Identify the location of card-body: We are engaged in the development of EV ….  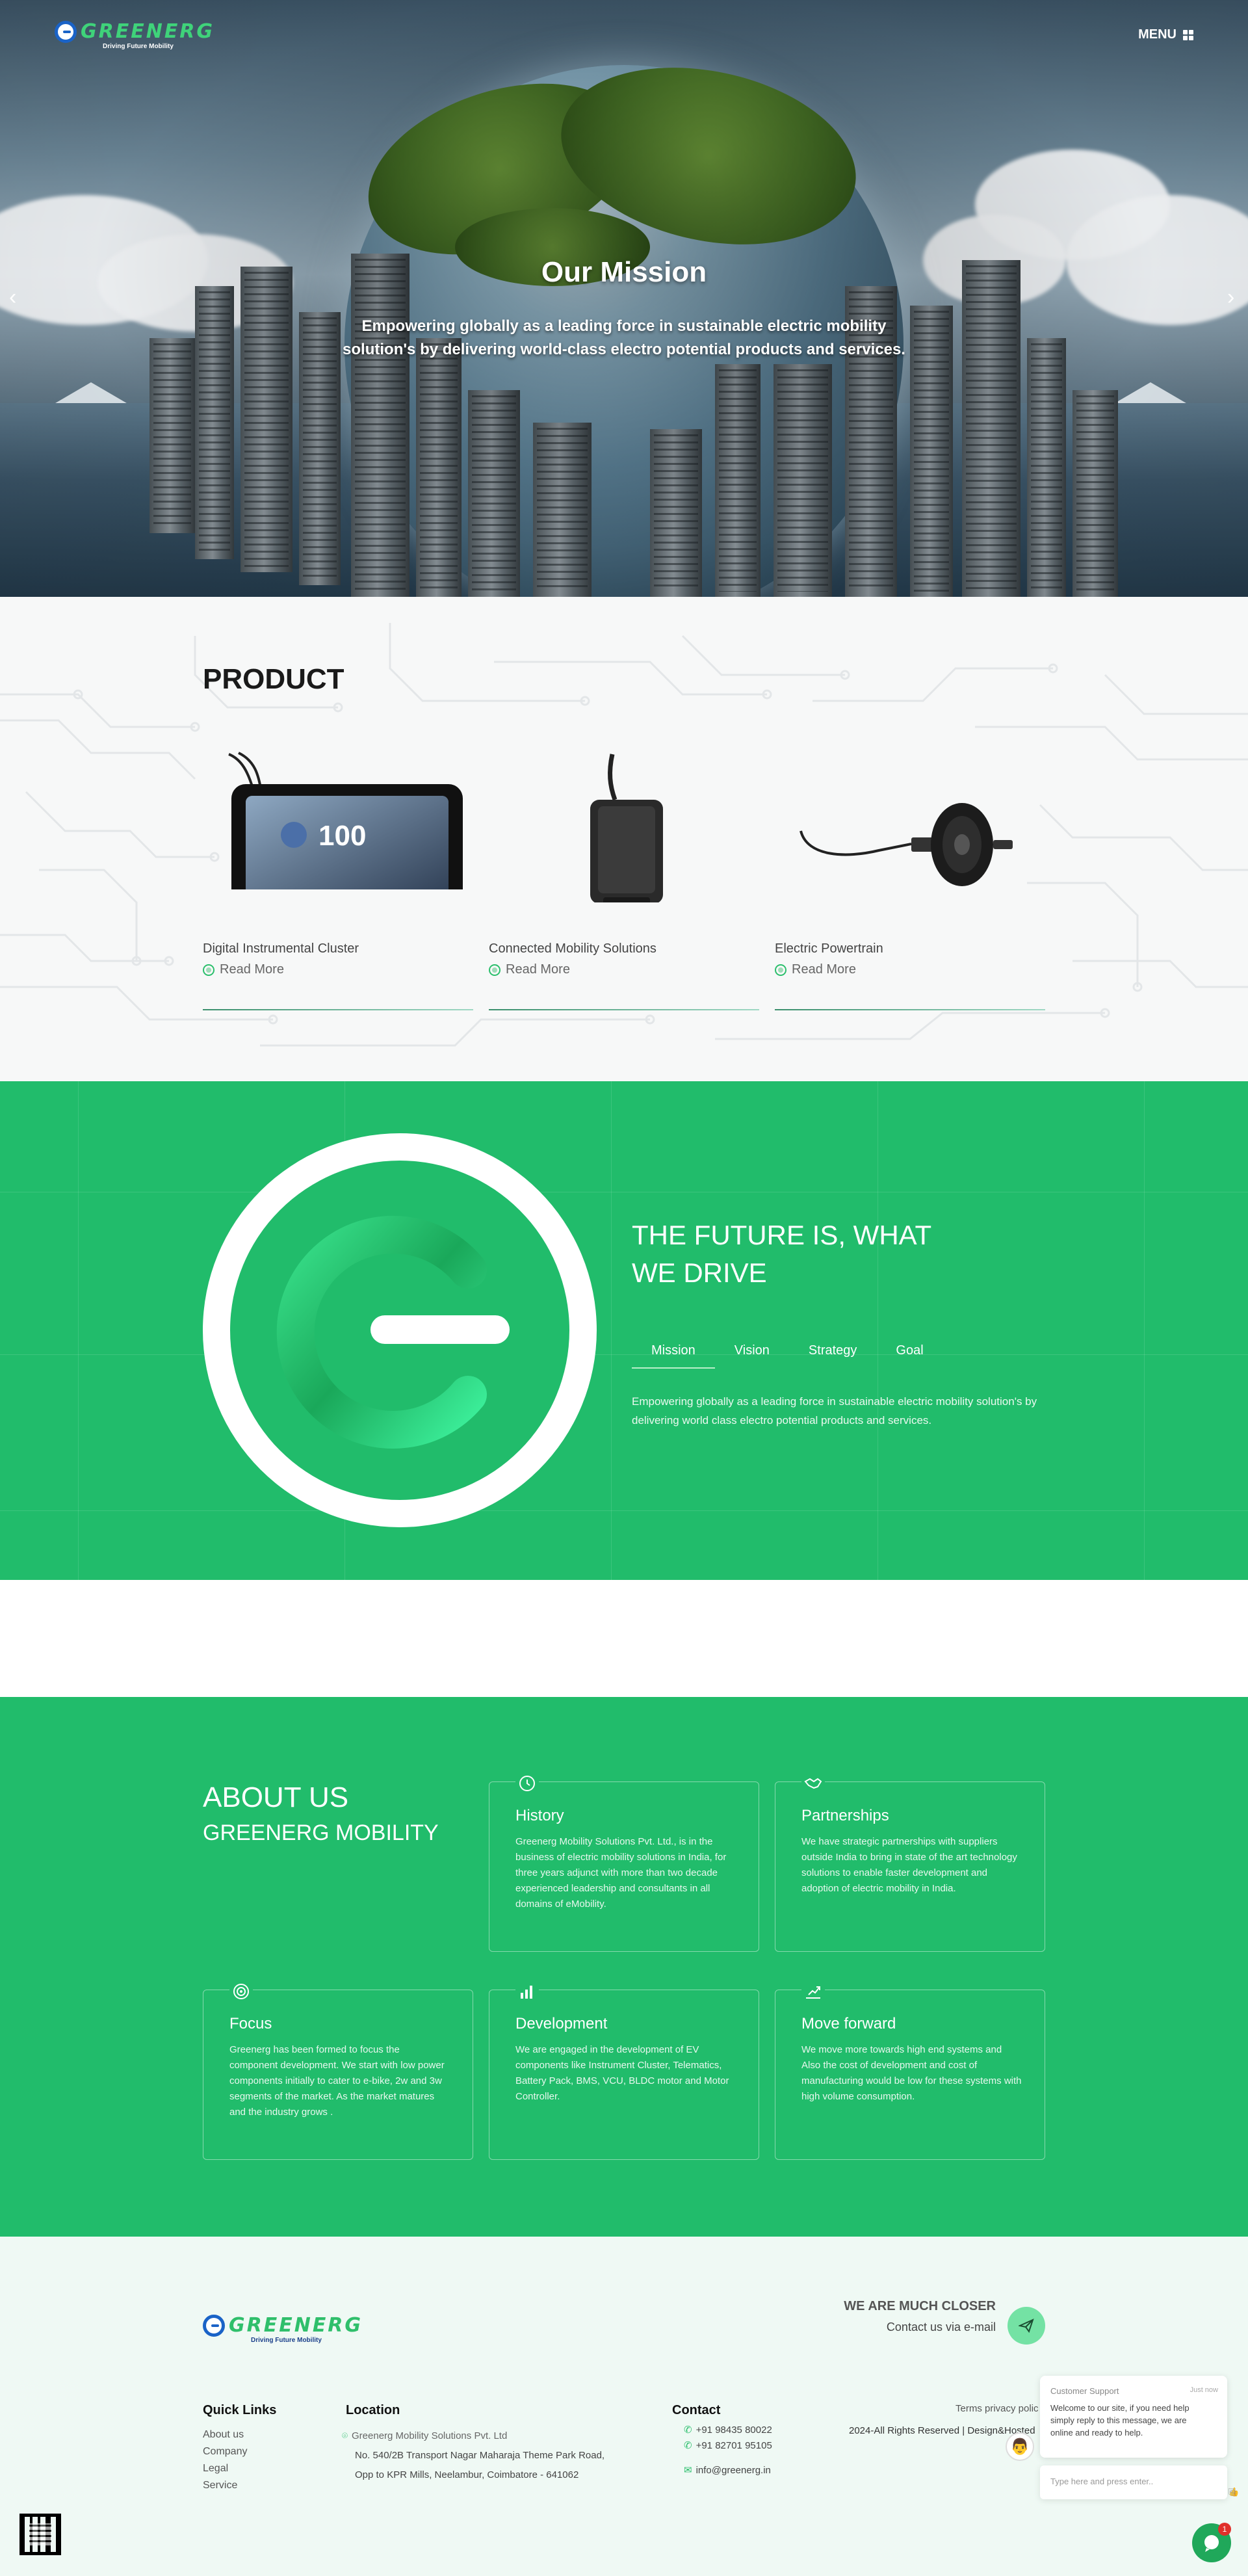
(622, 2073).